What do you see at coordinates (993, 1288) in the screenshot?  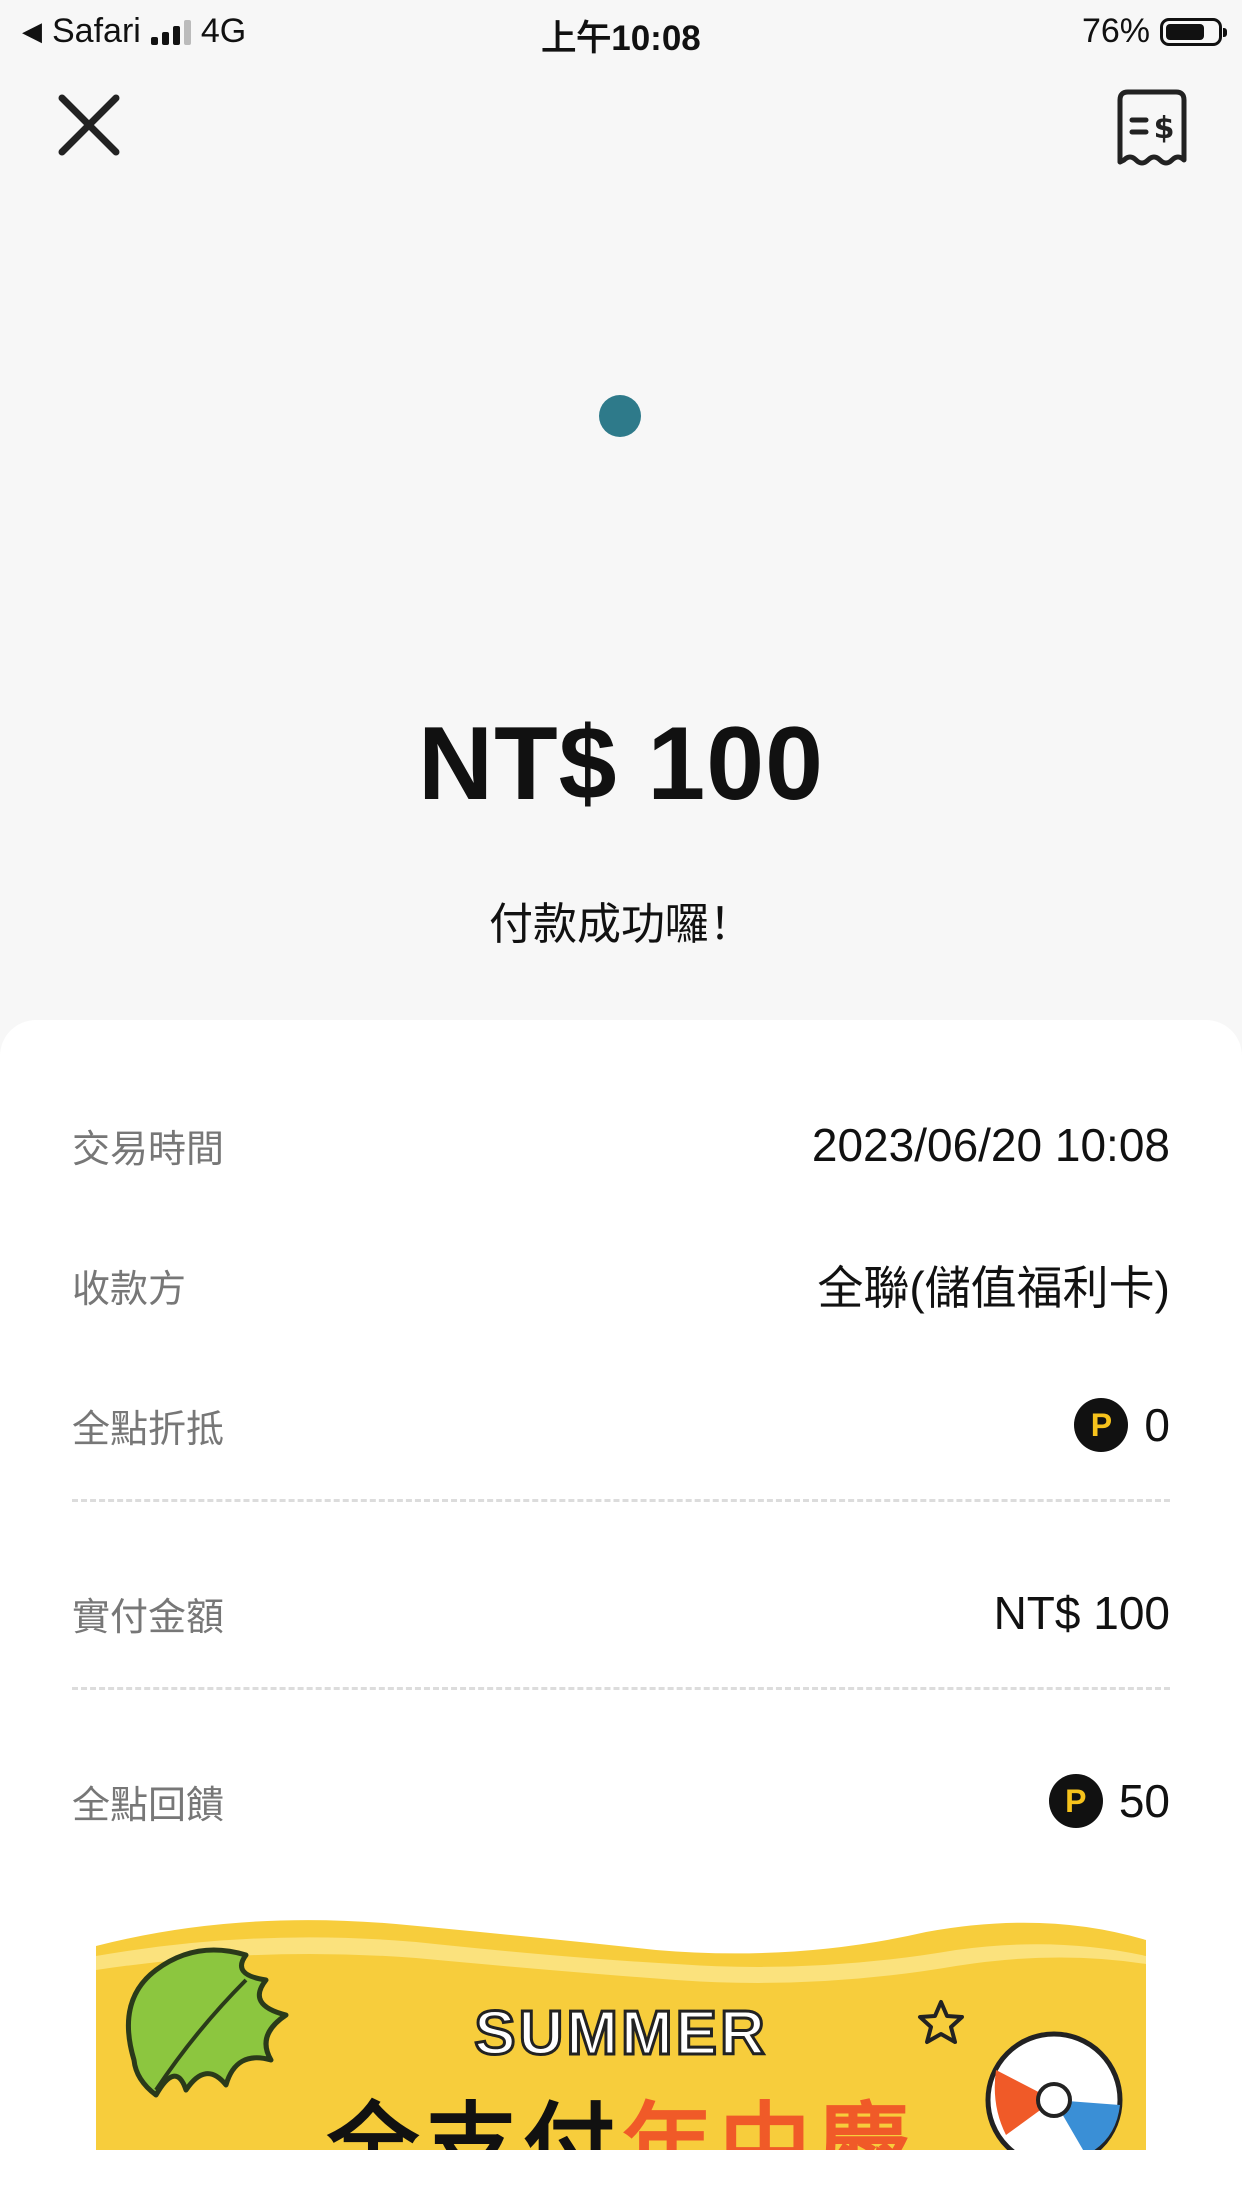 I see `payee-value: 全聯(儲值福利卡)` at bounding box center [993, 1288].